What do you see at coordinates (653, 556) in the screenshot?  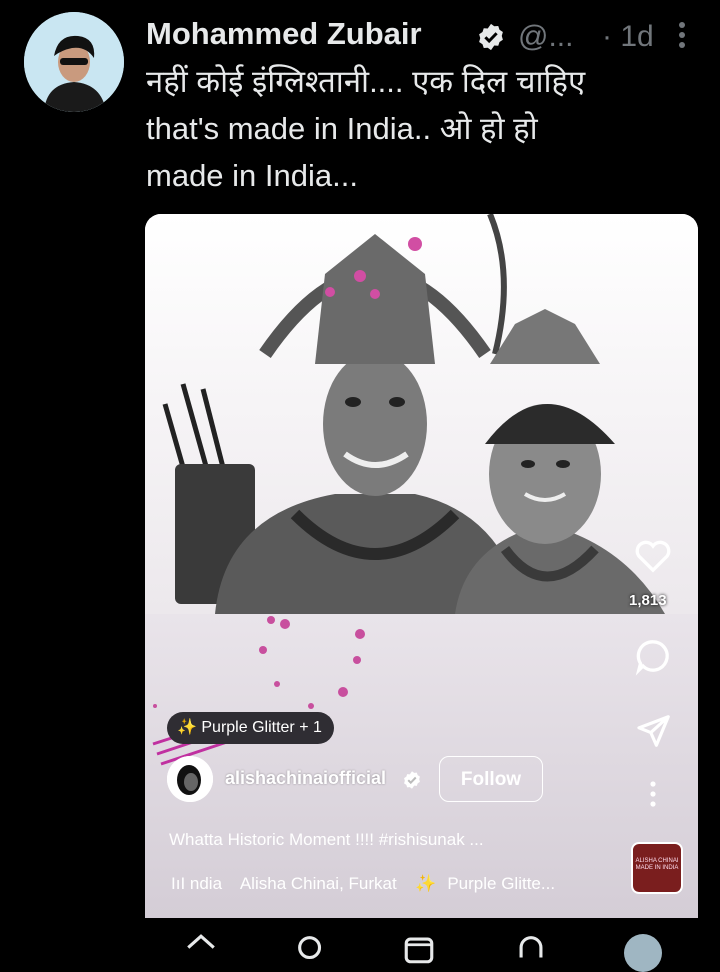 I see `heart-icon` at bounding box center [653, 556].